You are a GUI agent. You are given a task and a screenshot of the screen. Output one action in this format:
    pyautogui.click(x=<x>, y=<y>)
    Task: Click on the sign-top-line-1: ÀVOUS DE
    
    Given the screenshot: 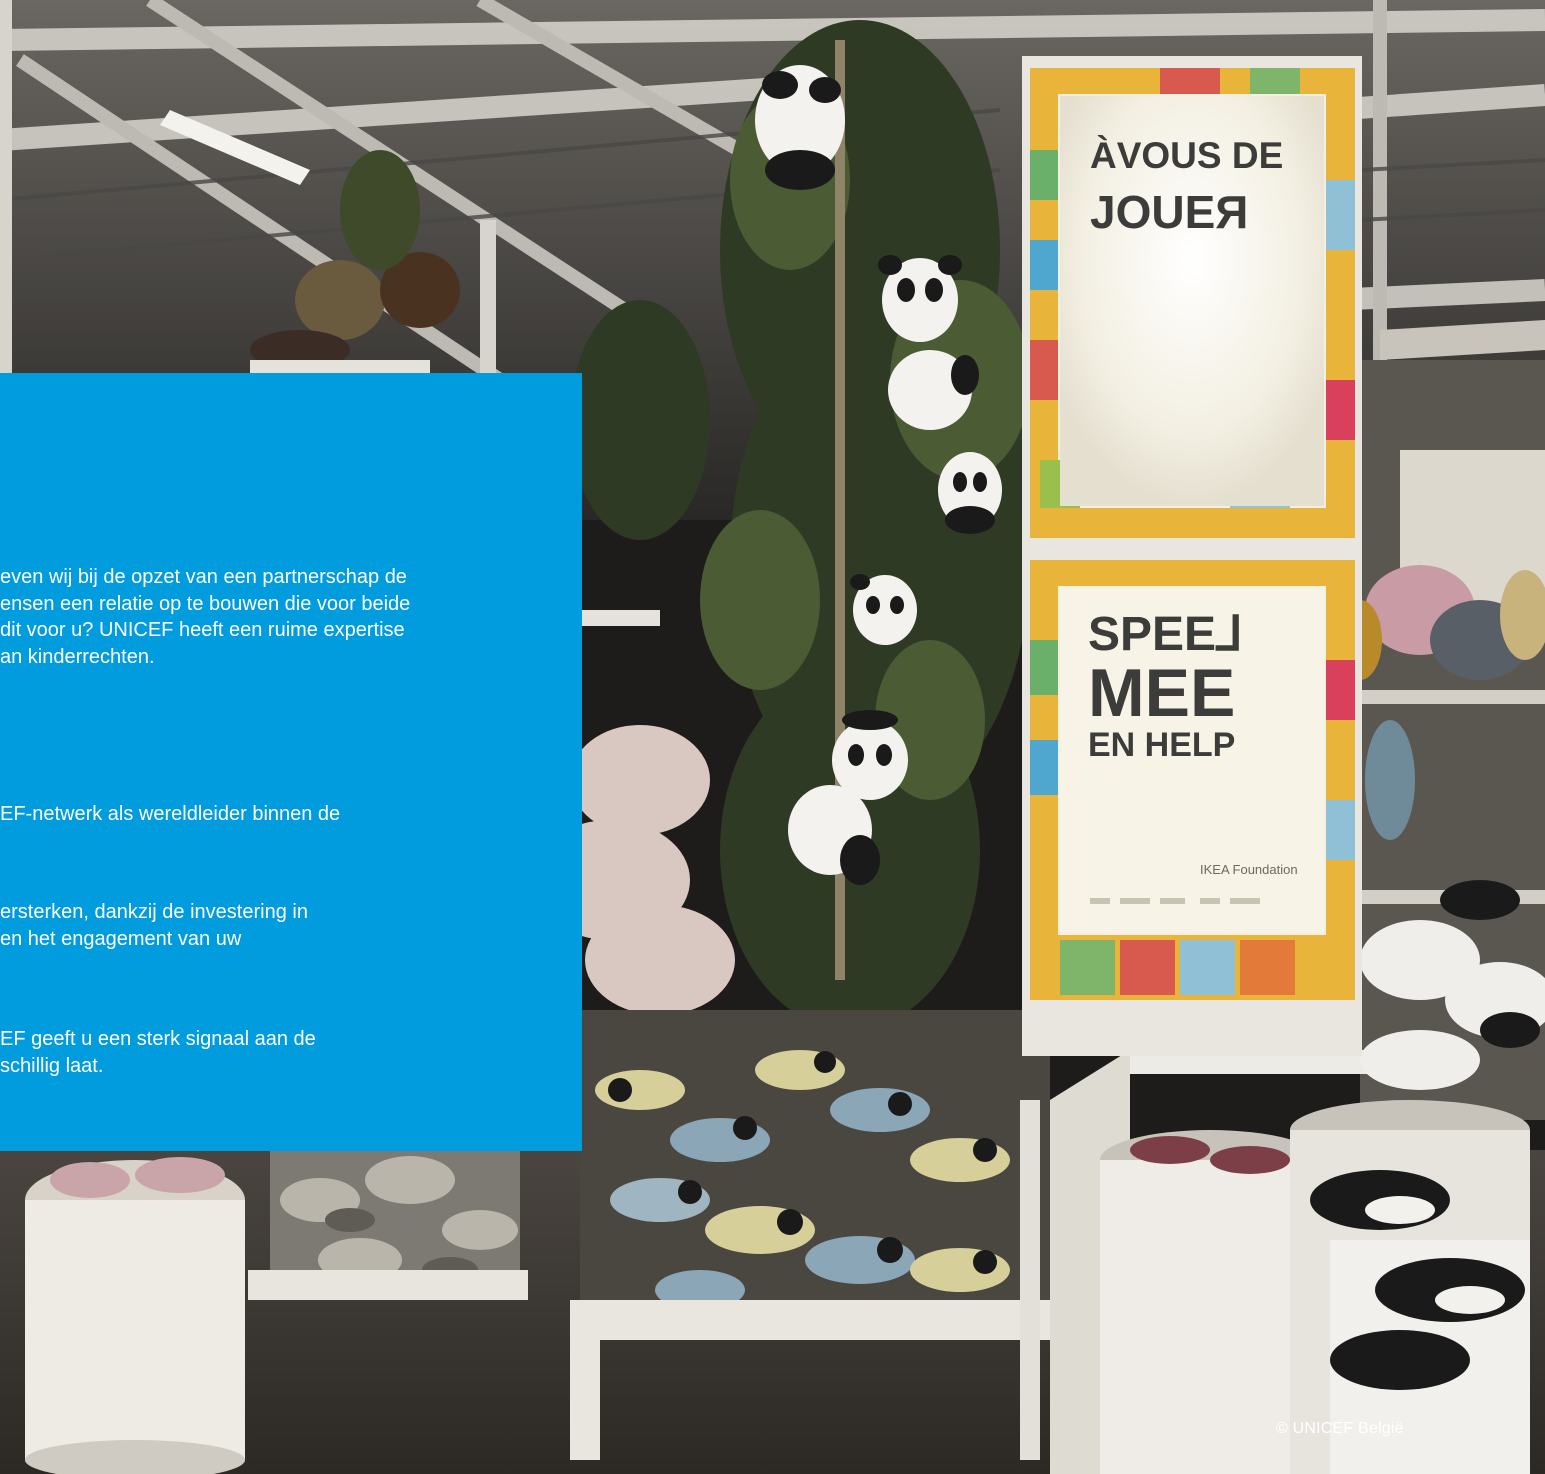 What is the action you would take?
    pyautogui.click(x=1186, y=155)
    